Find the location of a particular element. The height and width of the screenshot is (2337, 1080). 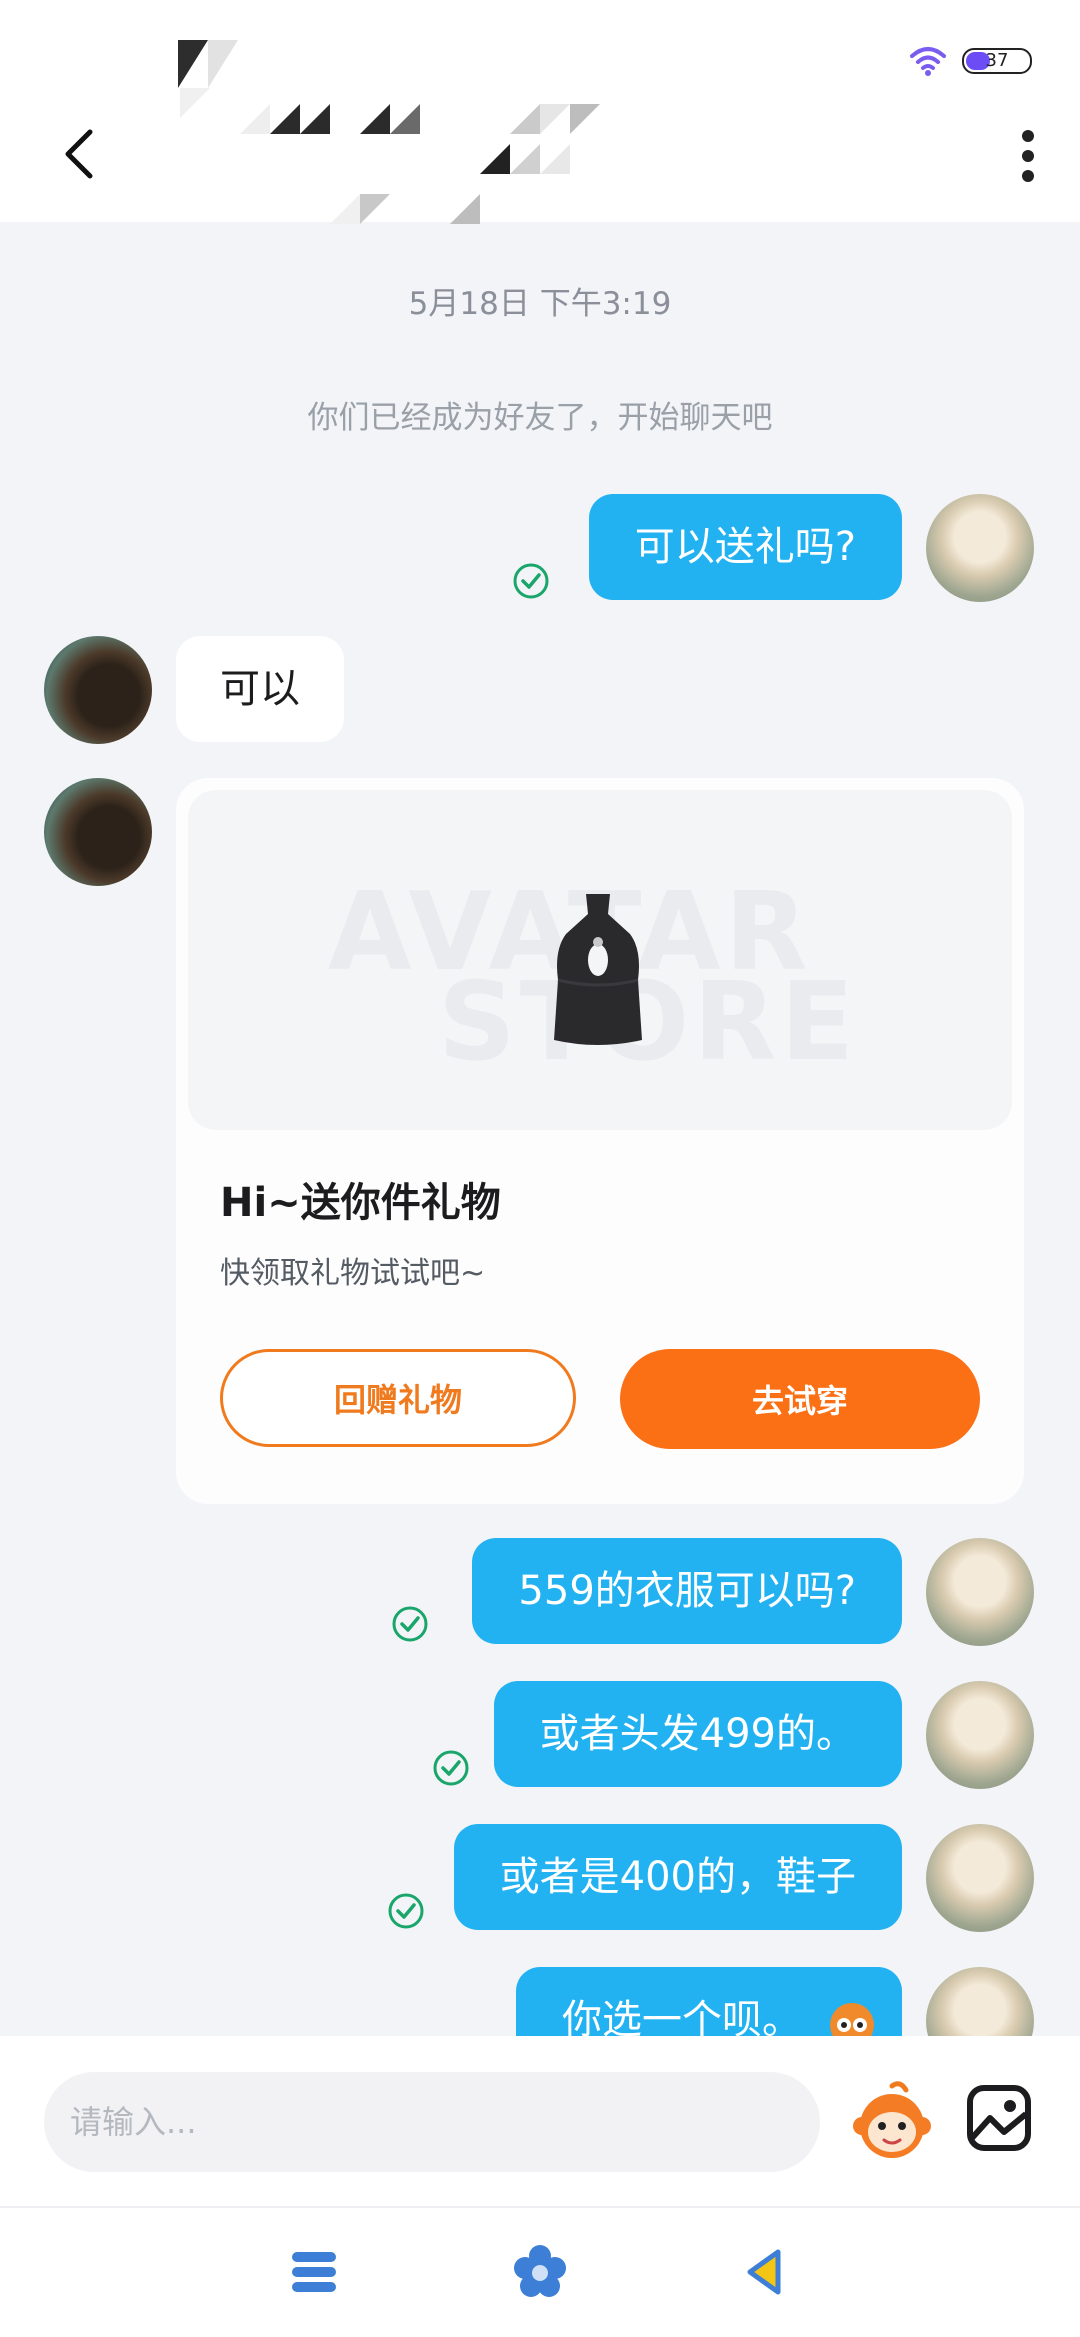

status-bar: 37 is located at coordinates (970, 61).